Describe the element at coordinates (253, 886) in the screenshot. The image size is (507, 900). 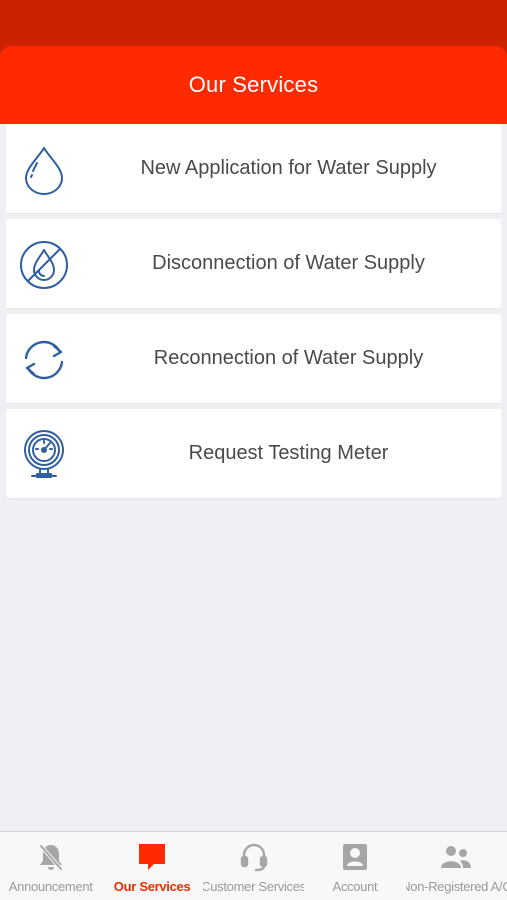
I see `tab-label: Customer Services` at that location.